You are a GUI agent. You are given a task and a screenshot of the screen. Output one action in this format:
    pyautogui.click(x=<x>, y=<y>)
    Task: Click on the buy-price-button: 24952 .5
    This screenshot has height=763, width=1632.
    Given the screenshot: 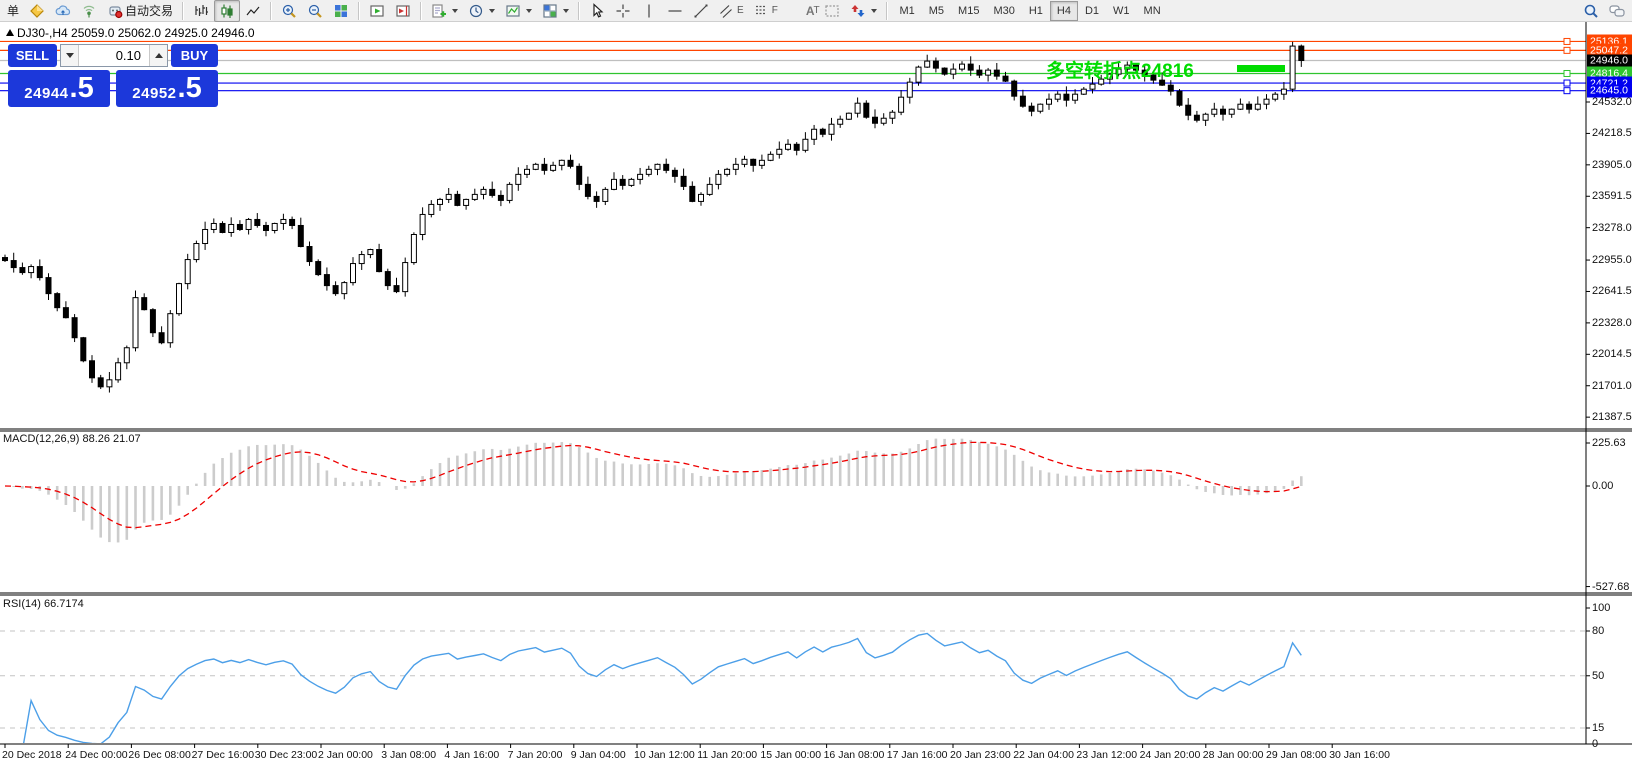 What is the action you would take?
    pyautogui.click(x=167, y=88)
    